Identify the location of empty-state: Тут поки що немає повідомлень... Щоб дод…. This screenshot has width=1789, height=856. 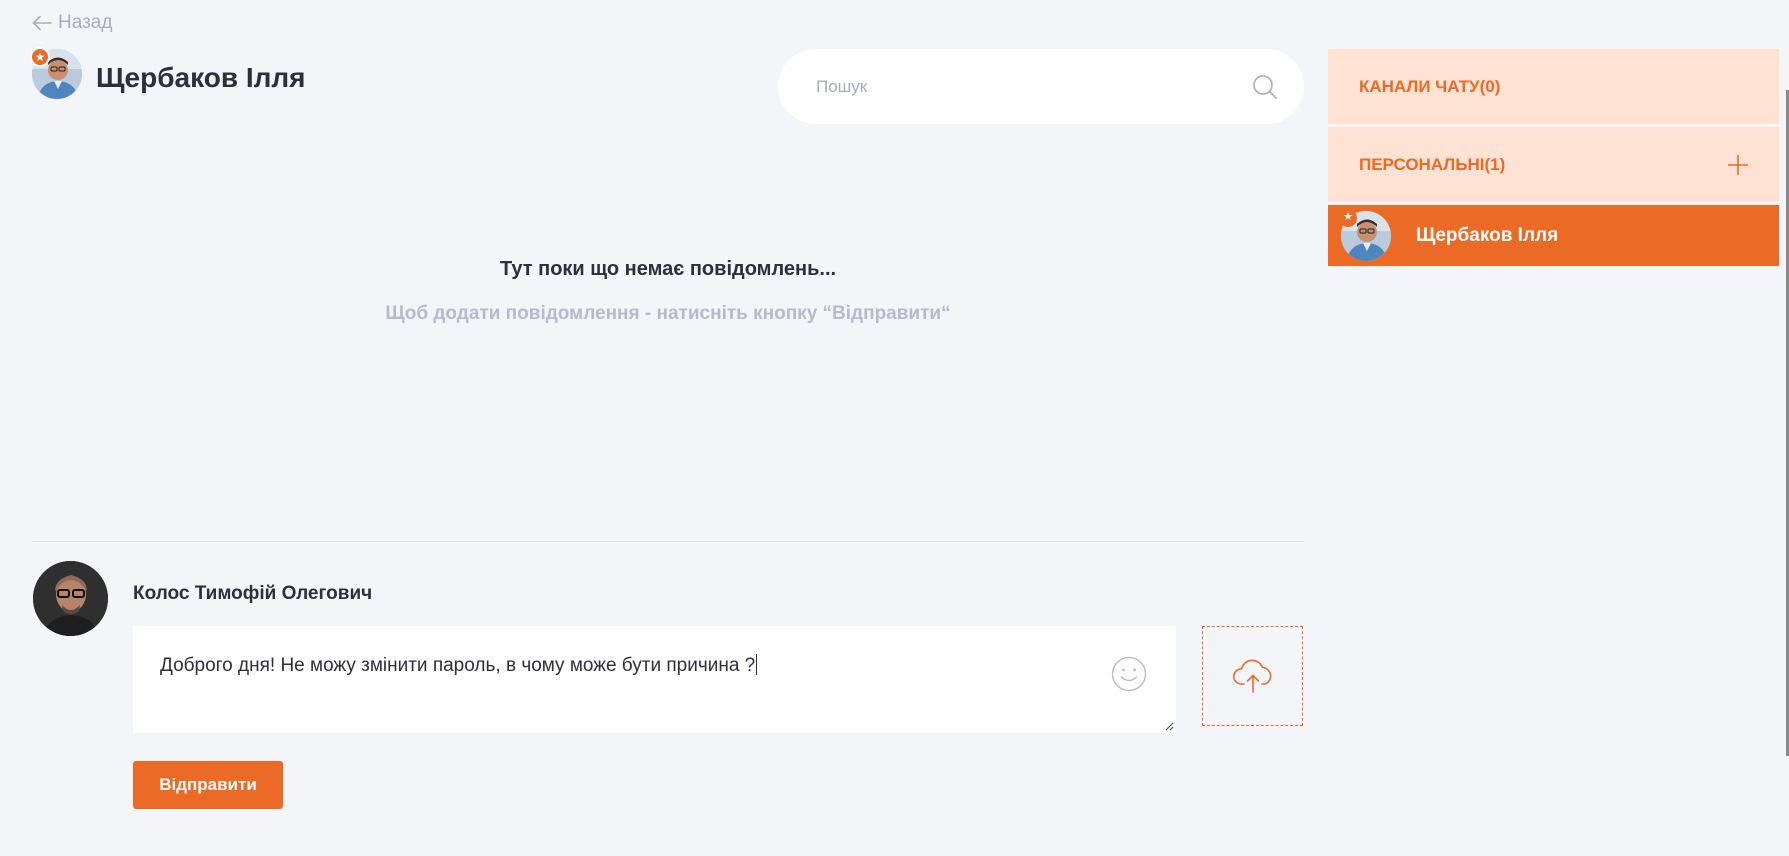
(668, 291).